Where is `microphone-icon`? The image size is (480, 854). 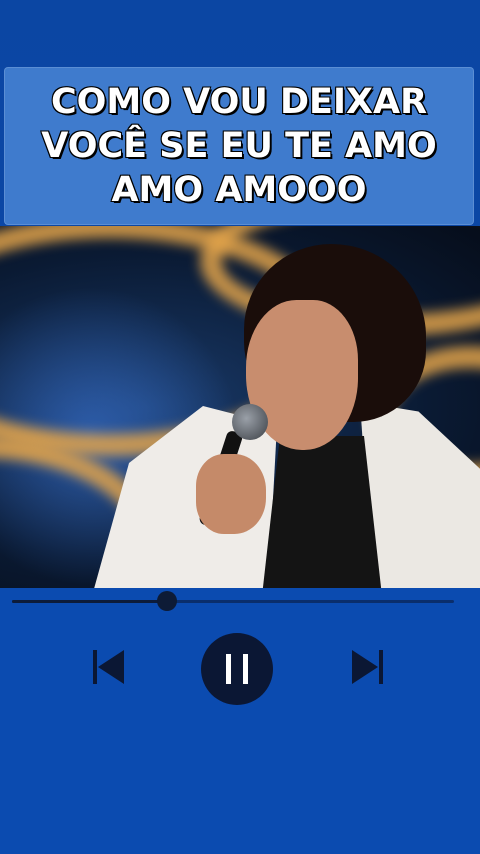 microphone-icon is located at coordinates (250, 422).